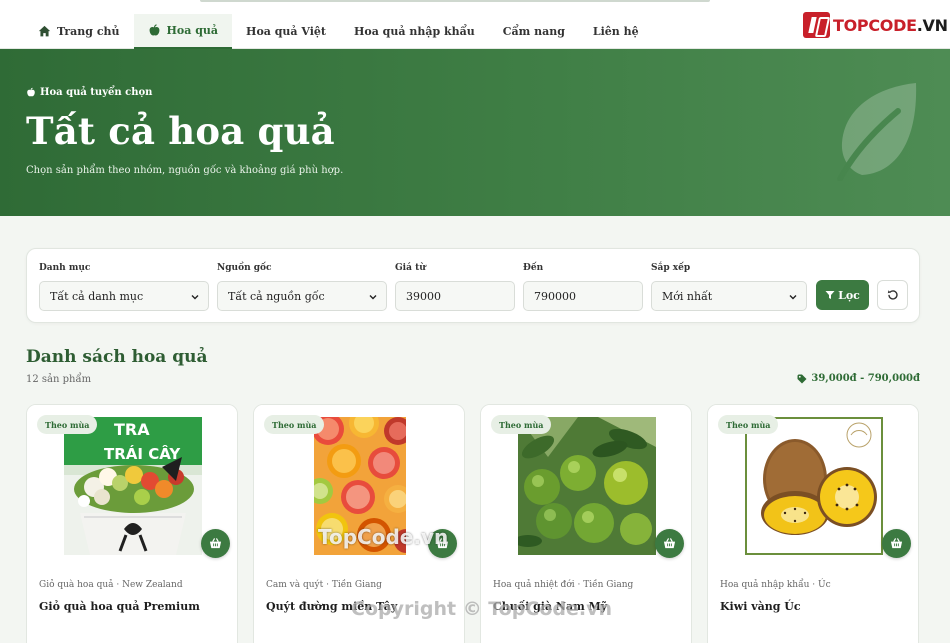 The width and height of the screenshot is (950, 643). I want to click on product-origin: Úc, so click(824, 585).